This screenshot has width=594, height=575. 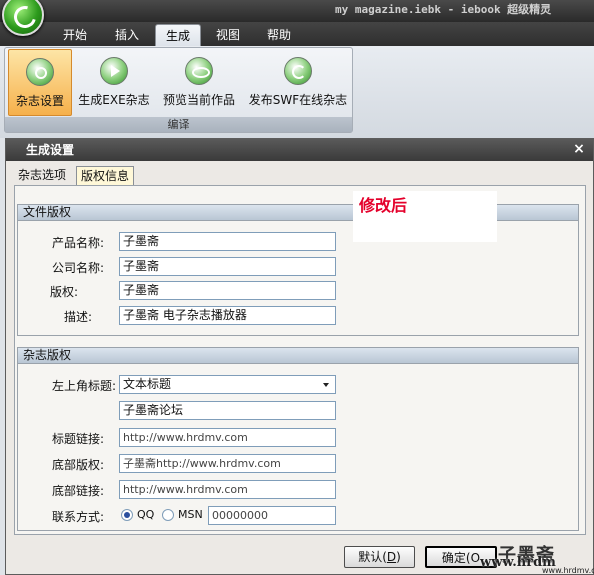 I want to click on ribbon-group-compile: 杂志设置 生成EXE杂志 预览当前作品 发布SWF在线杂志 编译, so click(x=178, y=90).